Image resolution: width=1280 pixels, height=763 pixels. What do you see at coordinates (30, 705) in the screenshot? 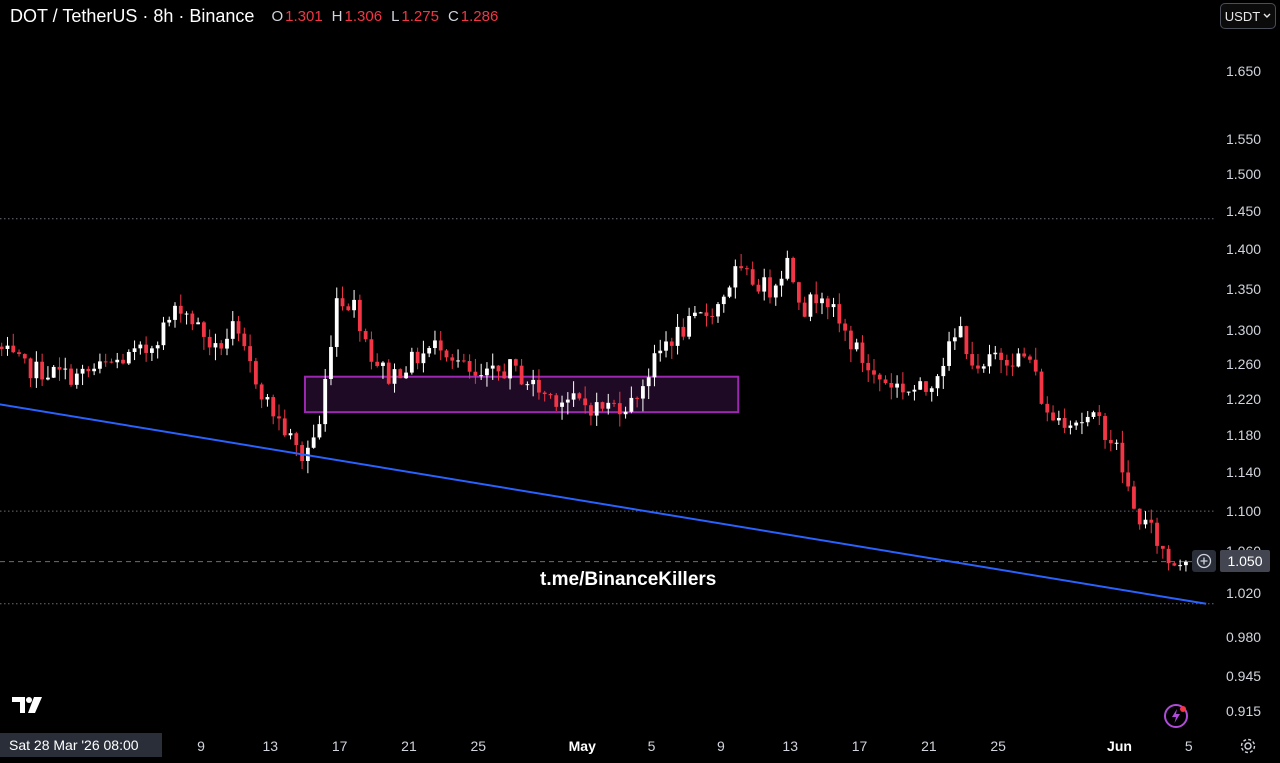
I see `tradingview-logo-icon` at bounding box center [30, 705].